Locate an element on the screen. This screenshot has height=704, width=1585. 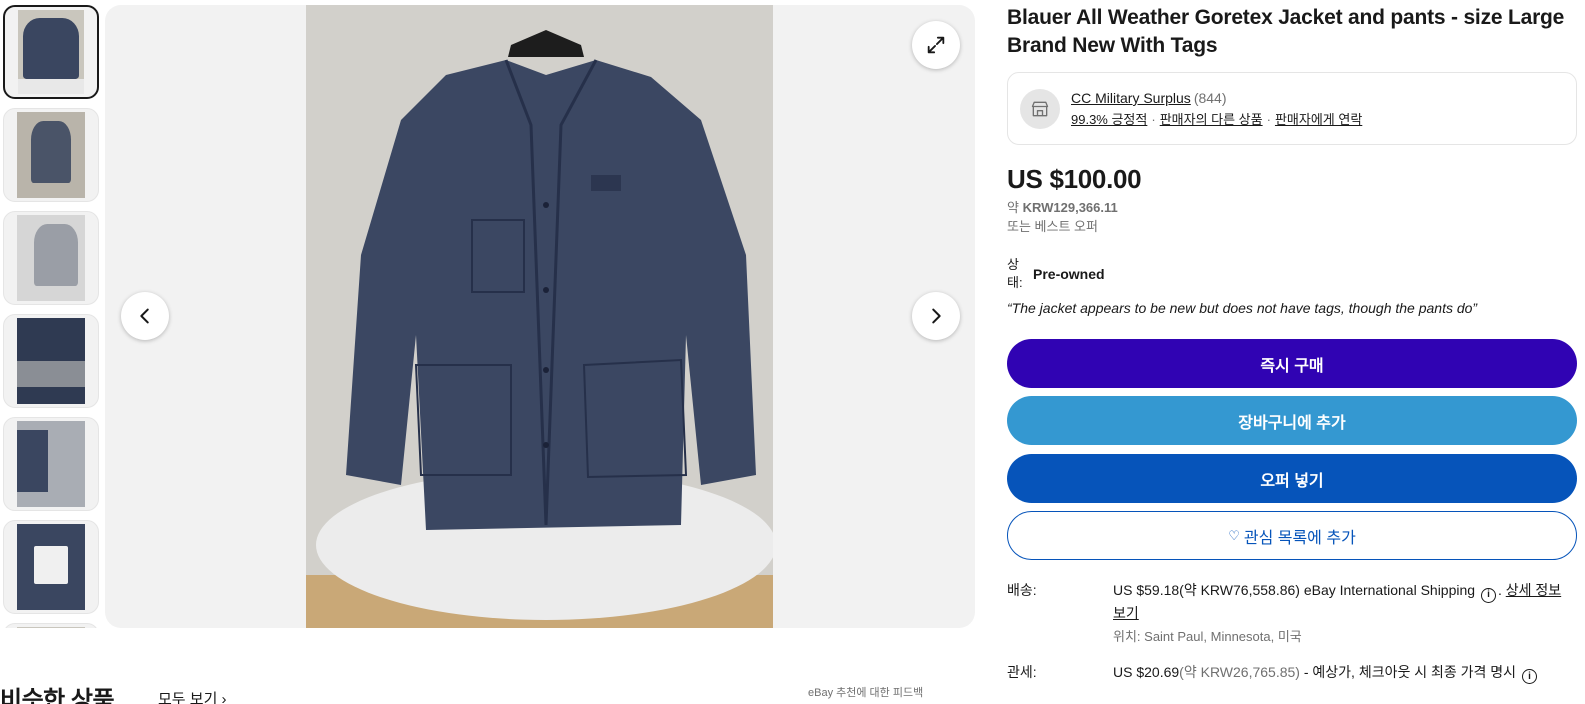
next-image-button is located at coordinates (936, 316).